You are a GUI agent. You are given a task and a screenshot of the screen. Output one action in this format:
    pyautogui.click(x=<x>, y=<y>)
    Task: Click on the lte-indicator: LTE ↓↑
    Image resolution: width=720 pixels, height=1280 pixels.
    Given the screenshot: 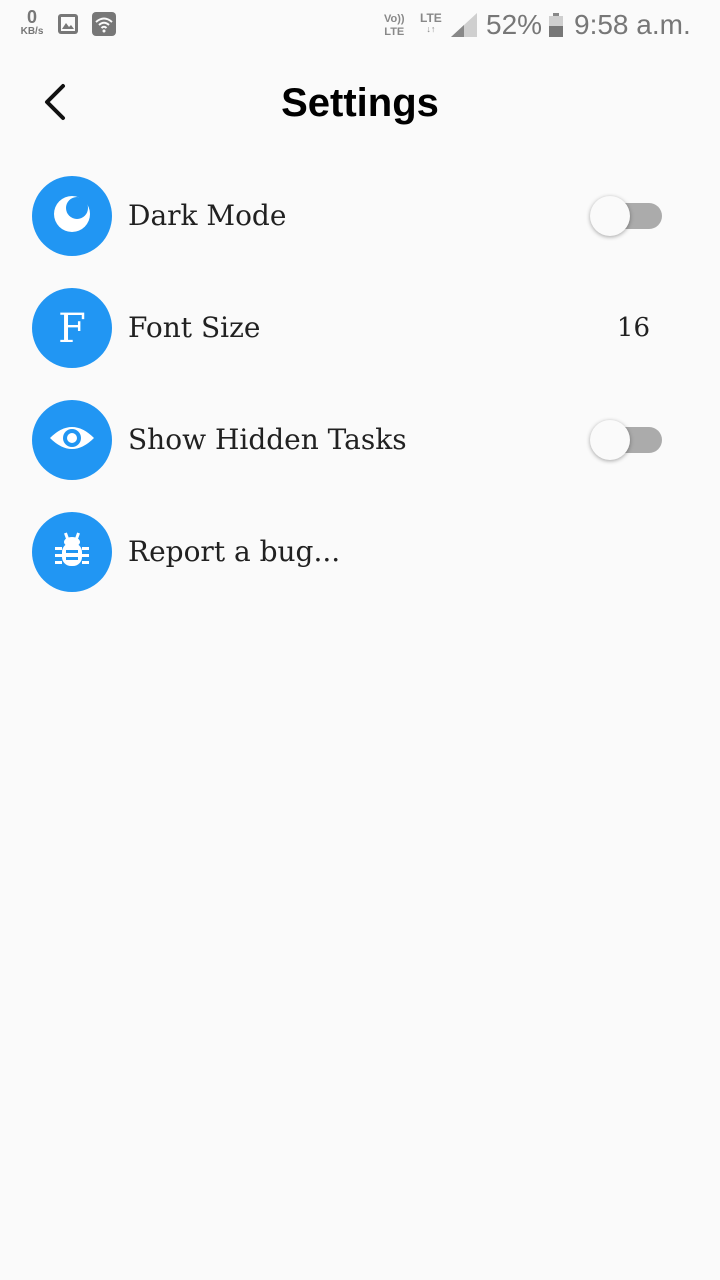 What is the action you would take?
    pyautogui.click(x=431, y=23)
    